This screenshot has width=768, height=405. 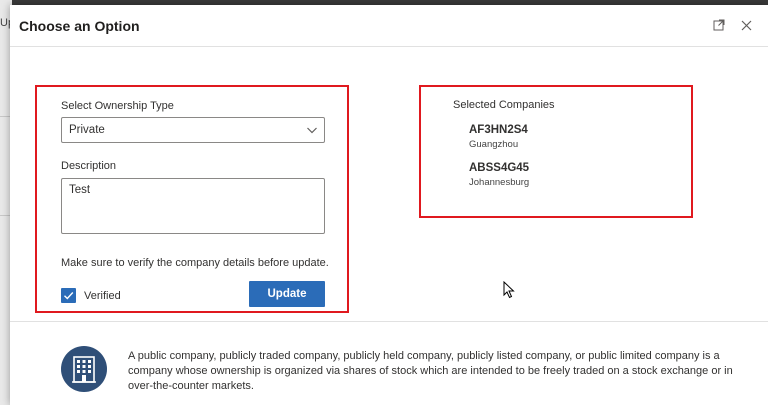 I want to click on verified-checkbox, so click(x=68, y=295).